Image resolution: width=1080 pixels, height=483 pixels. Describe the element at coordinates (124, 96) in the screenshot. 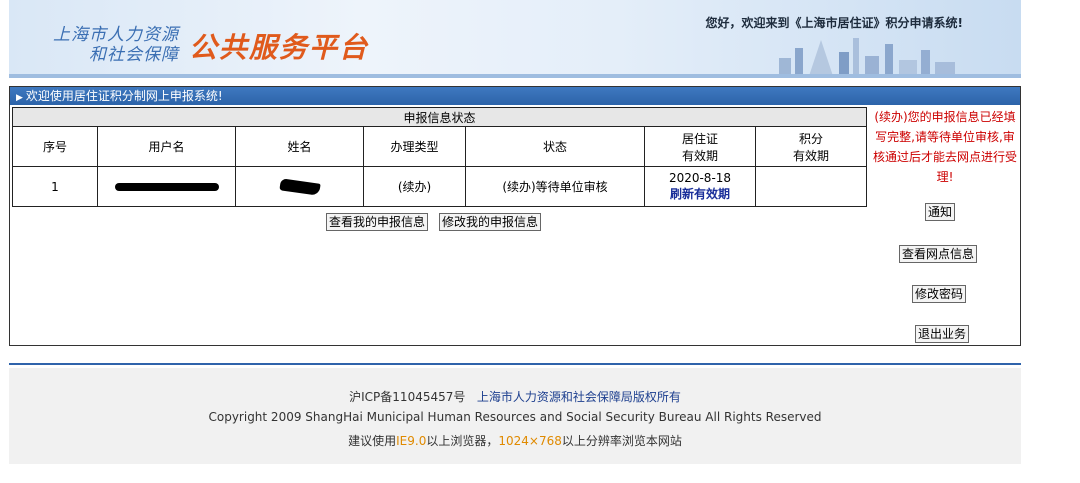

I see `panel-title: 欢迎使用居住证积分制网上申报系统!` at that location.